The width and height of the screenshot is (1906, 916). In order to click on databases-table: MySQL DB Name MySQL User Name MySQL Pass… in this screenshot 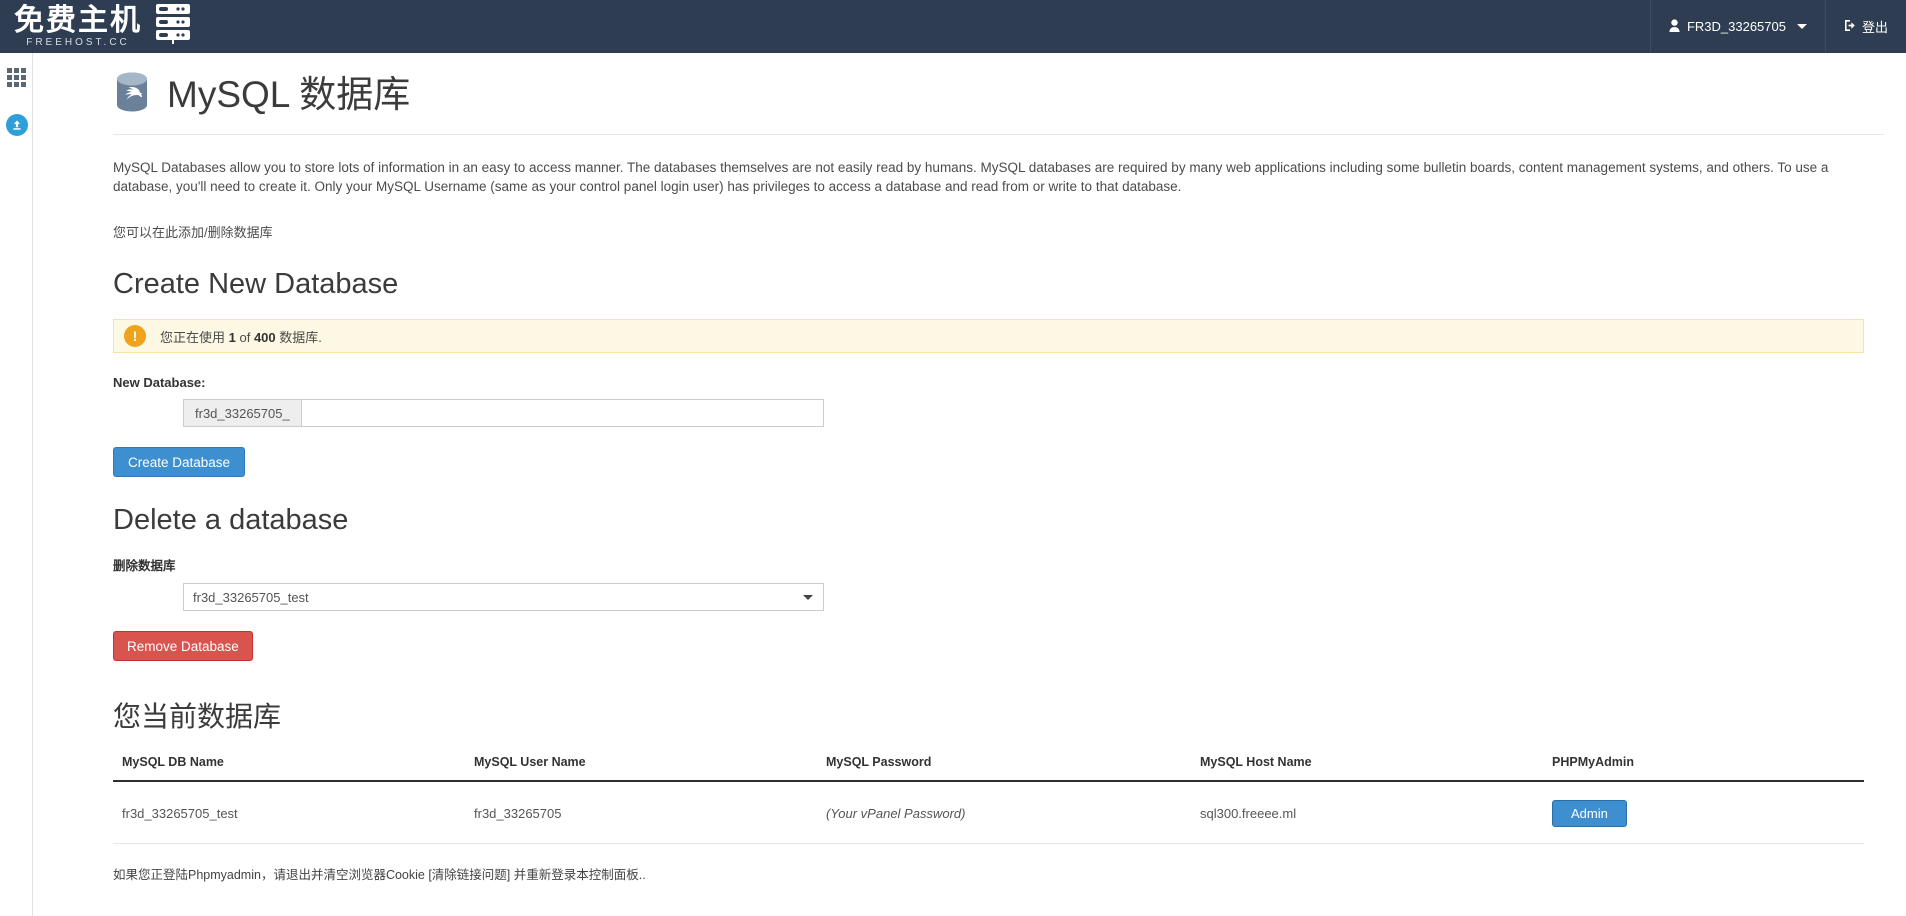, I will do `click(988, 799)`.